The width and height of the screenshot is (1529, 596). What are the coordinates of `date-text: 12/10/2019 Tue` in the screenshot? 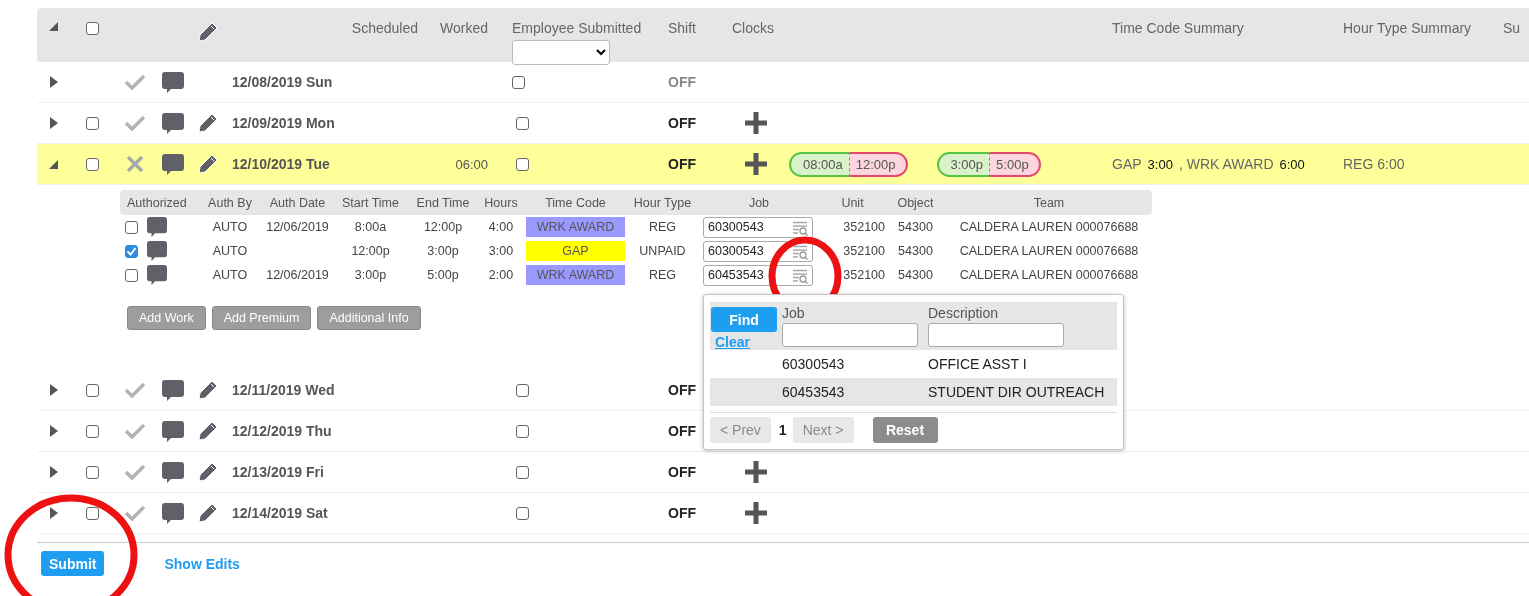 It's located at (281, 164).